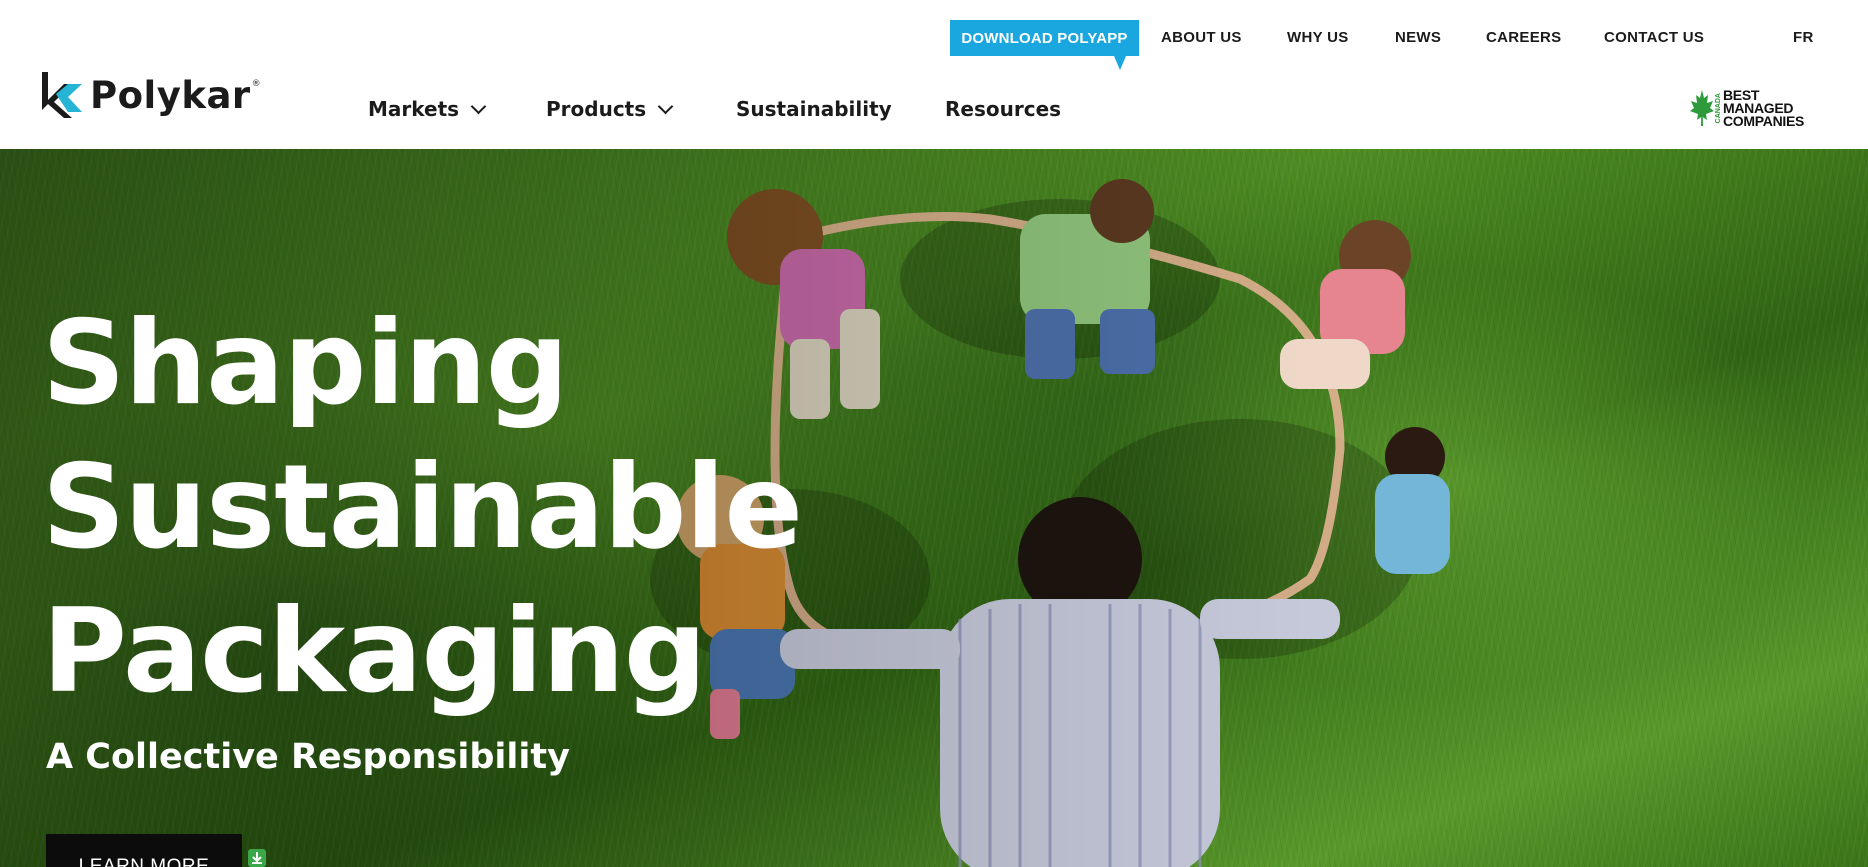 This screenshot has height=867, width=1868. I want to click on best-managed-companies-badge: CANADA BEST MANAGED COMPANIES, so click(1752, 108).